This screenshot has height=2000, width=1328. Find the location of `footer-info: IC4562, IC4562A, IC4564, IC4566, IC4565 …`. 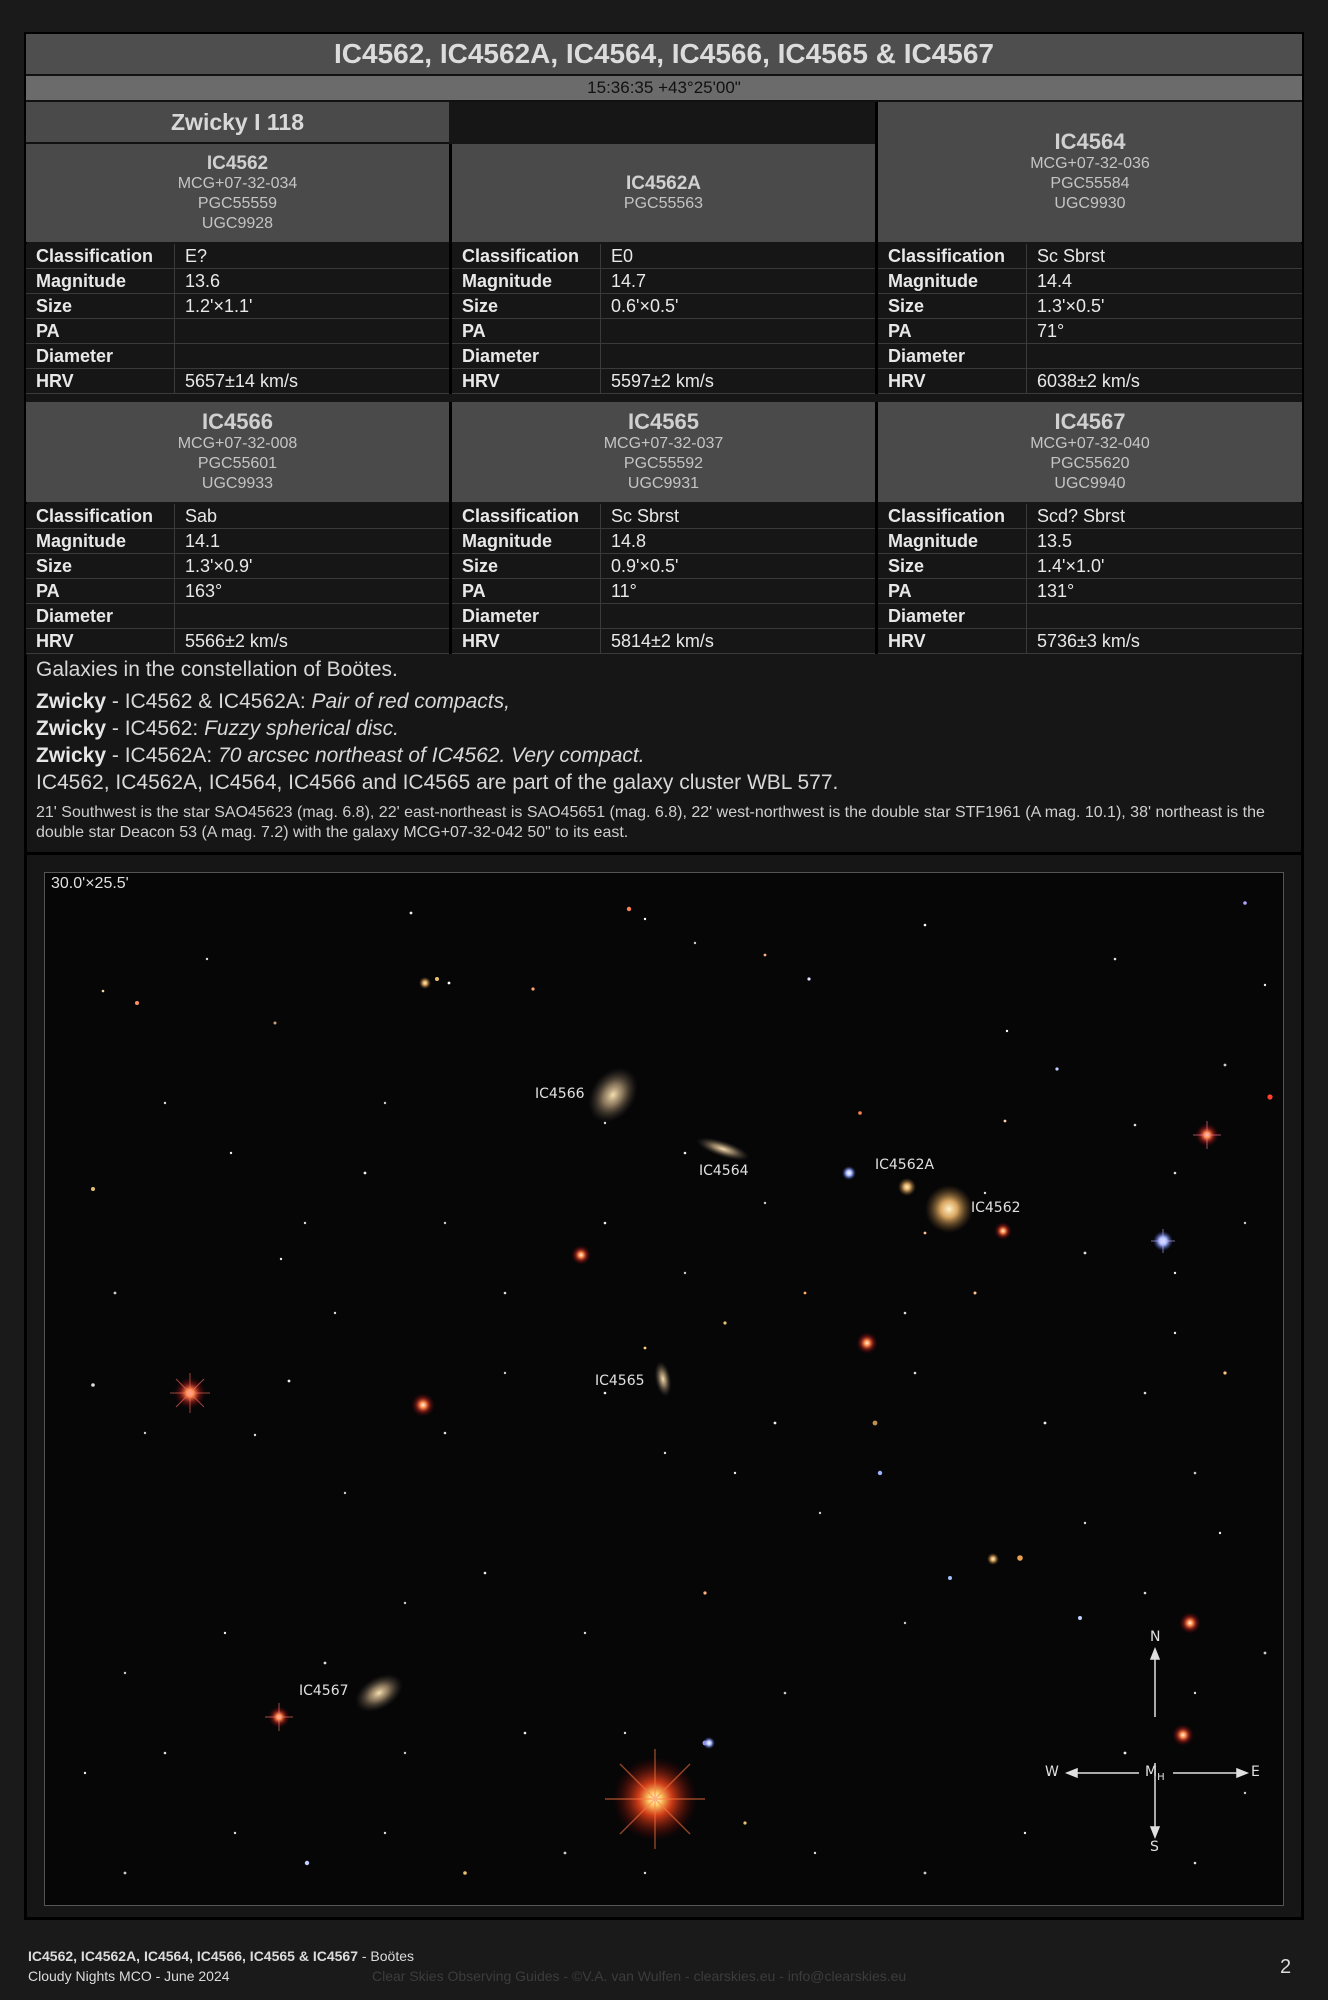

footer-info: IC4562, IC4562A, IC4564, IC4566, IC4565 … is located at coordinates (221, 1966).